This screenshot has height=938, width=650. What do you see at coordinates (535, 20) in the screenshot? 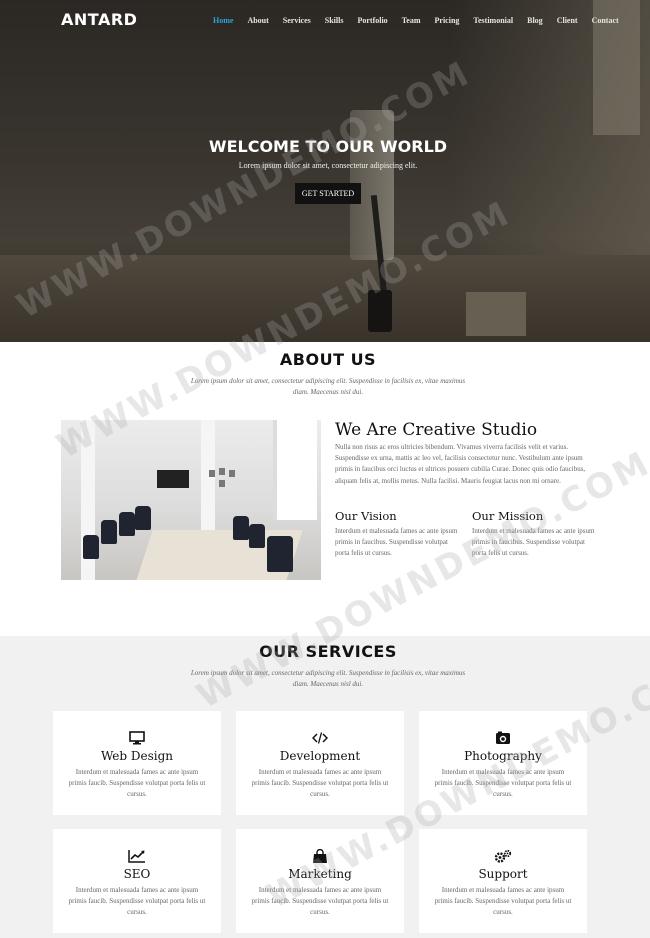
I see `nav-item-blog: Blog` at bounding box center [535, 20].